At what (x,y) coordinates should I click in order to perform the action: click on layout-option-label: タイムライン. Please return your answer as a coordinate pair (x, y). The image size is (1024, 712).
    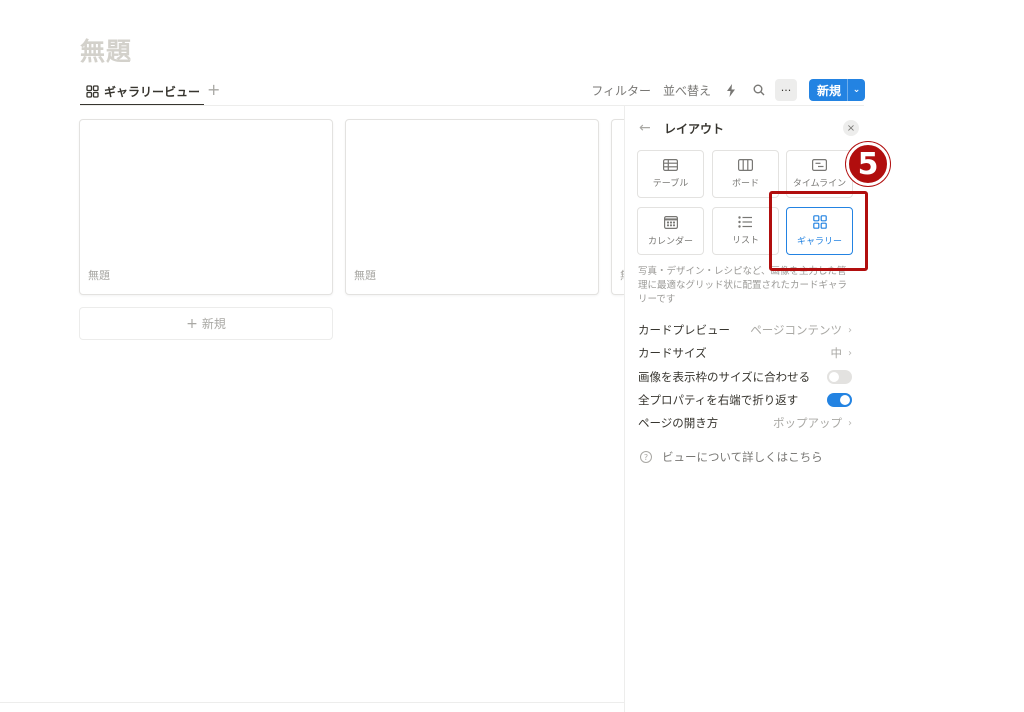
    Looking at the image, I should click on (819, 184).